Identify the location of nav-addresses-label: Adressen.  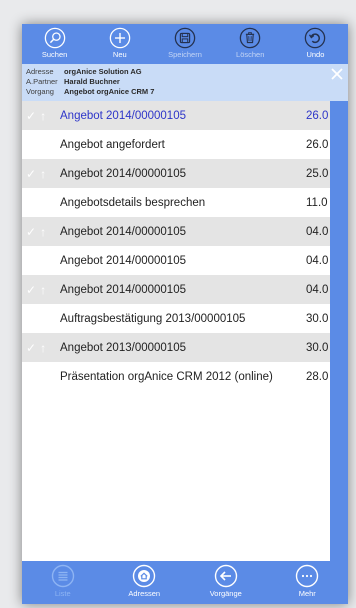
(144, 593).